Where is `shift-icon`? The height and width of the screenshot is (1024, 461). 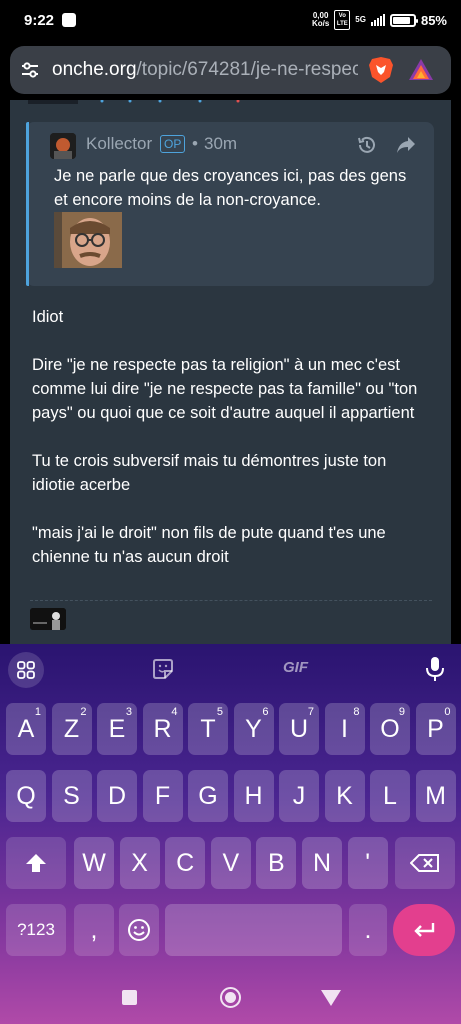 shift-icon is located at coordinates (36, 863).